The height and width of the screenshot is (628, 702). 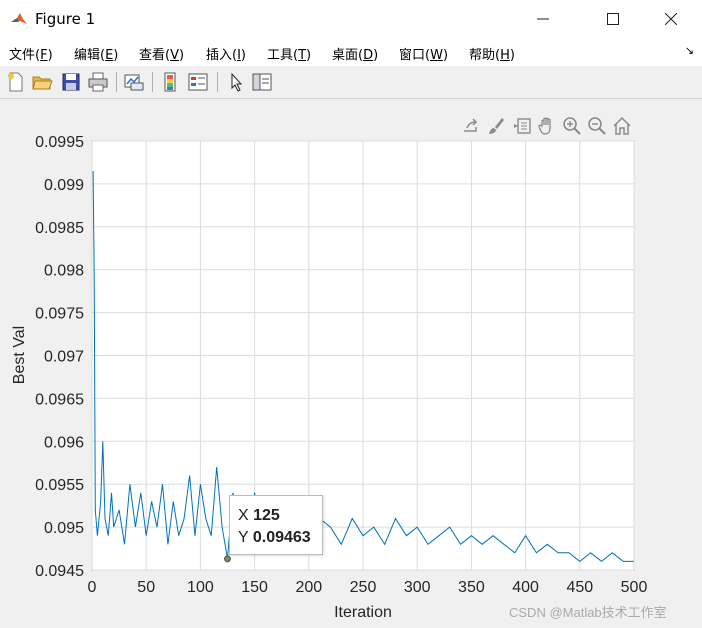 What do you see at coordinates (525, 587) in the screenshot?
I see `x-tick-label: 400` at bounding box center [525, 587].